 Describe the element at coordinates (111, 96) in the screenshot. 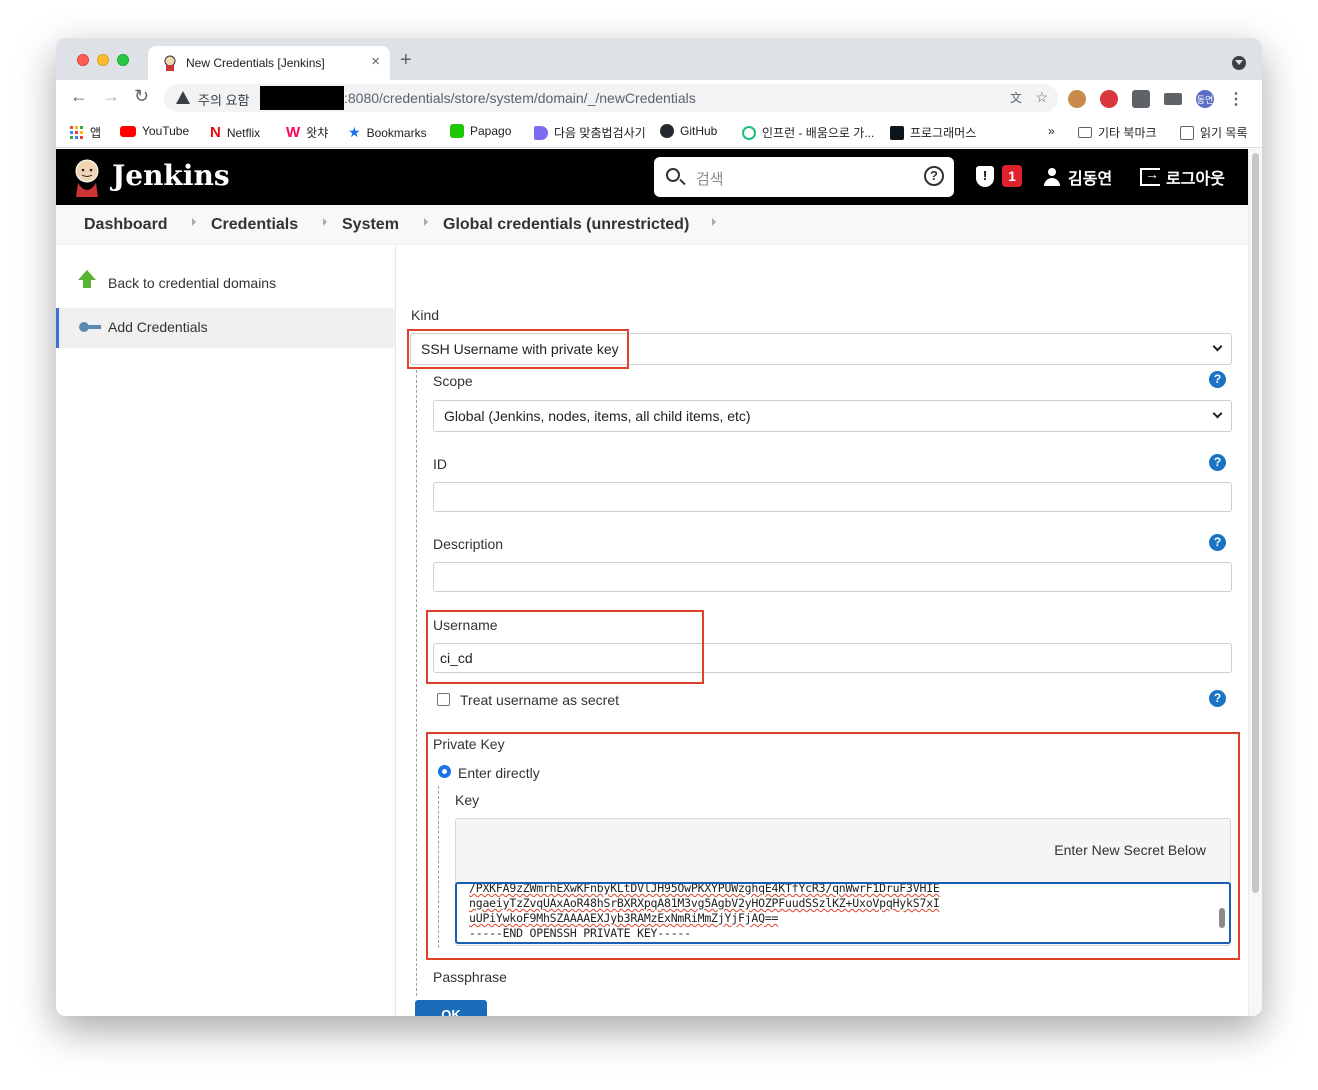

I see `forward-arrow-icon: →` at that location.